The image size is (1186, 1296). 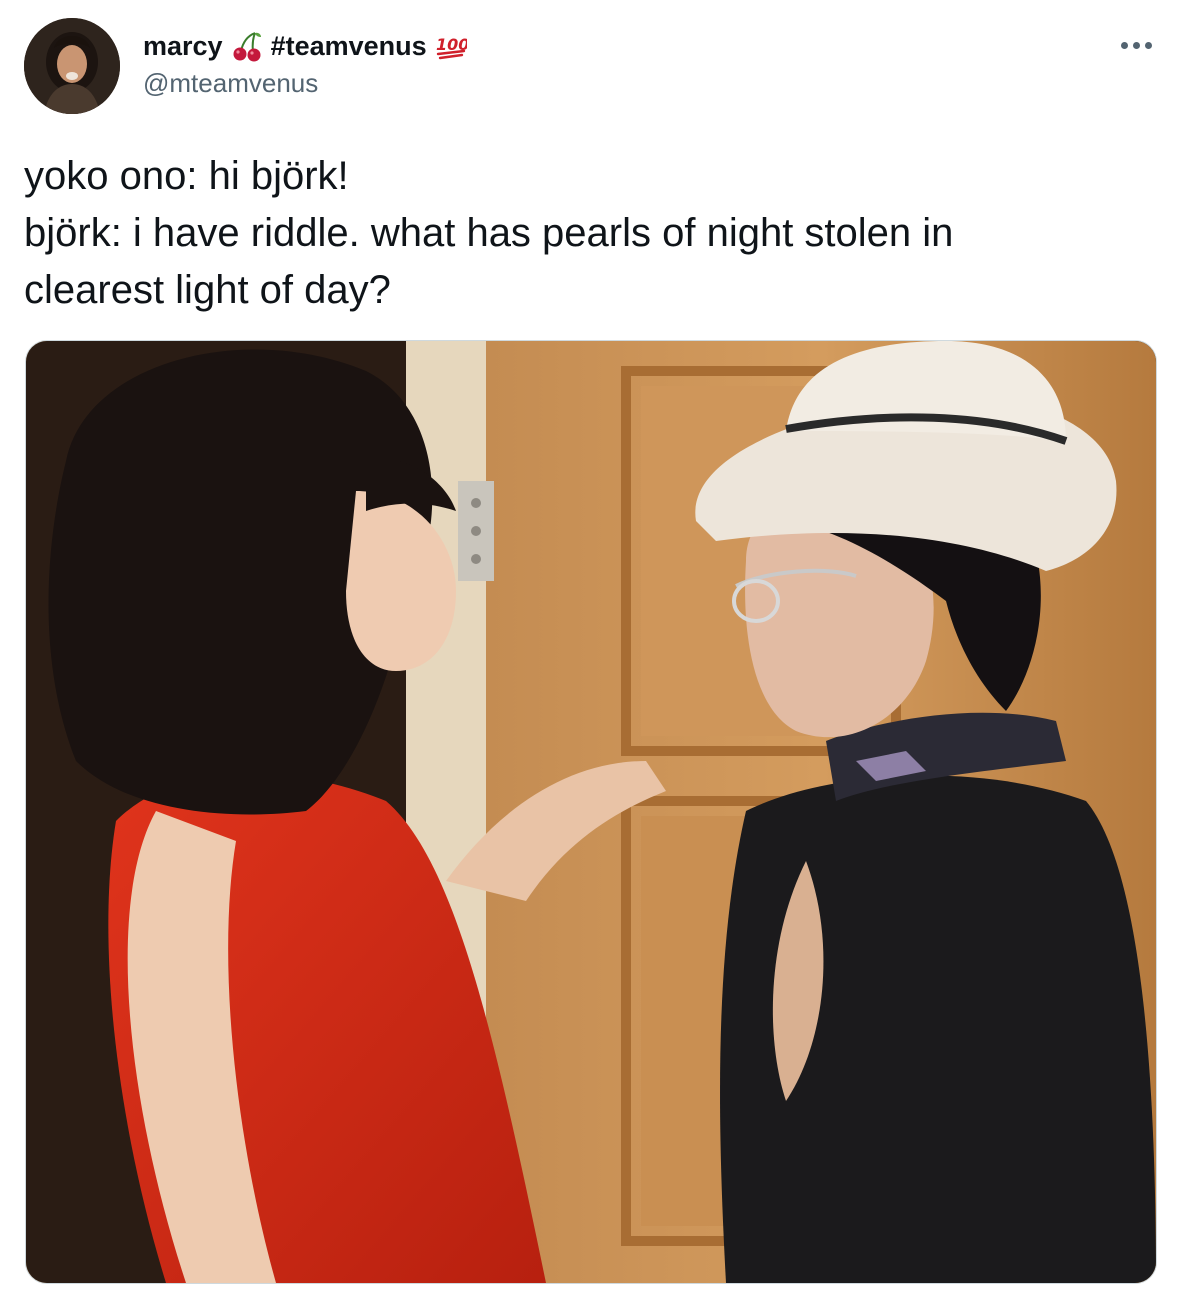 What do you see at coordinates (186, 176) in the screenshot?
I see `tweet-text-line: yoko ono: hi björk!` at bounding box center [186, 176].